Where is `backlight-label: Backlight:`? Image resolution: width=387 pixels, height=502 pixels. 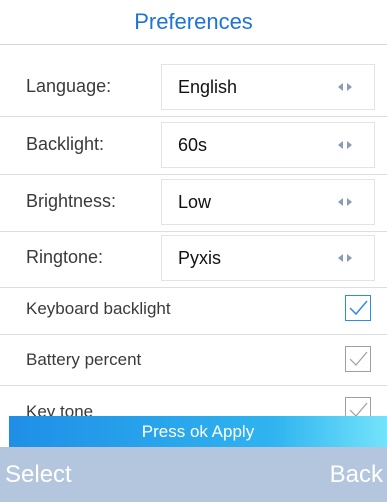
backlight-label: Backlight: is located at coordinates (65, 144).